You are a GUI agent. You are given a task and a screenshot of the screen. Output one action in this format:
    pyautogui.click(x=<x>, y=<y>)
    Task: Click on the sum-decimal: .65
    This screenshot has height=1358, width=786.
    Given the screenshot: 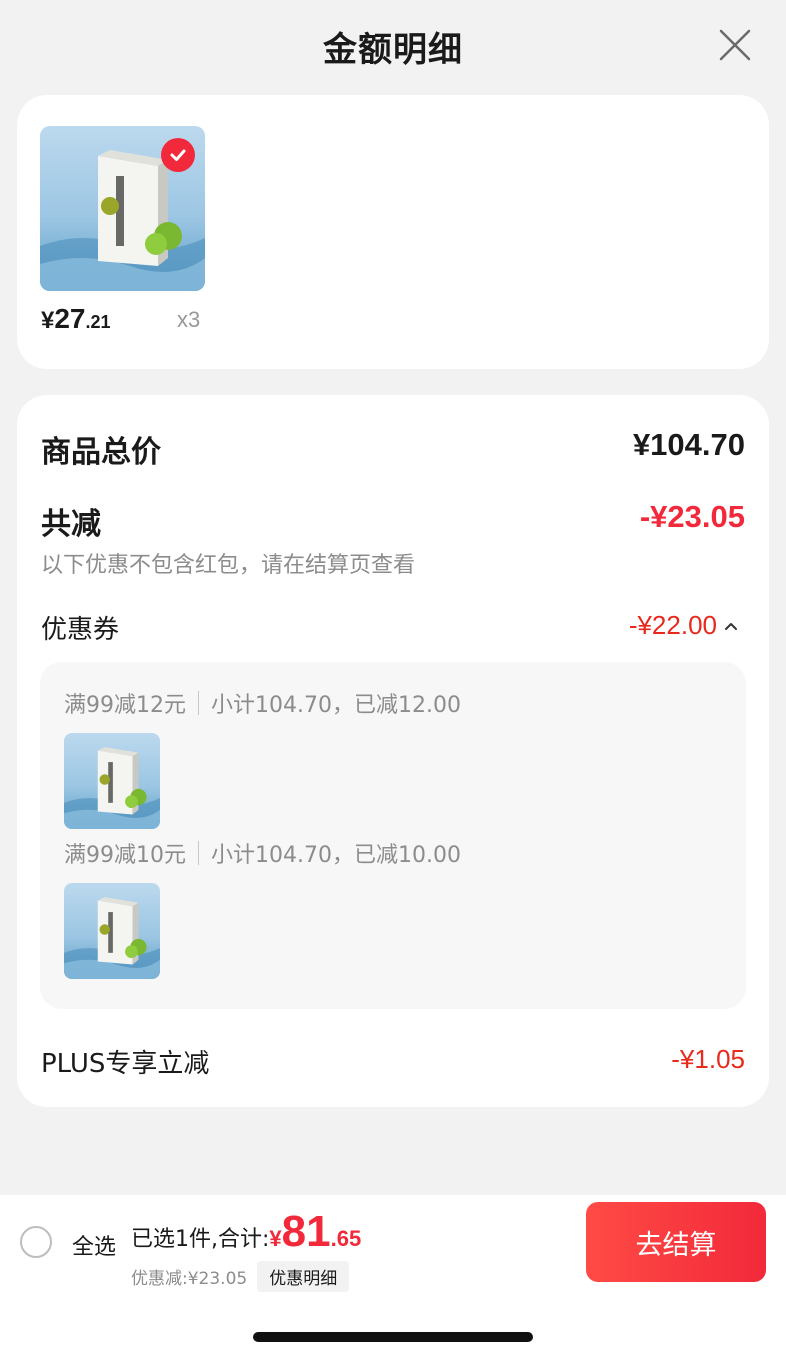 What is the action you would take?
    pyautogui.click(x=346, y=1238)
    